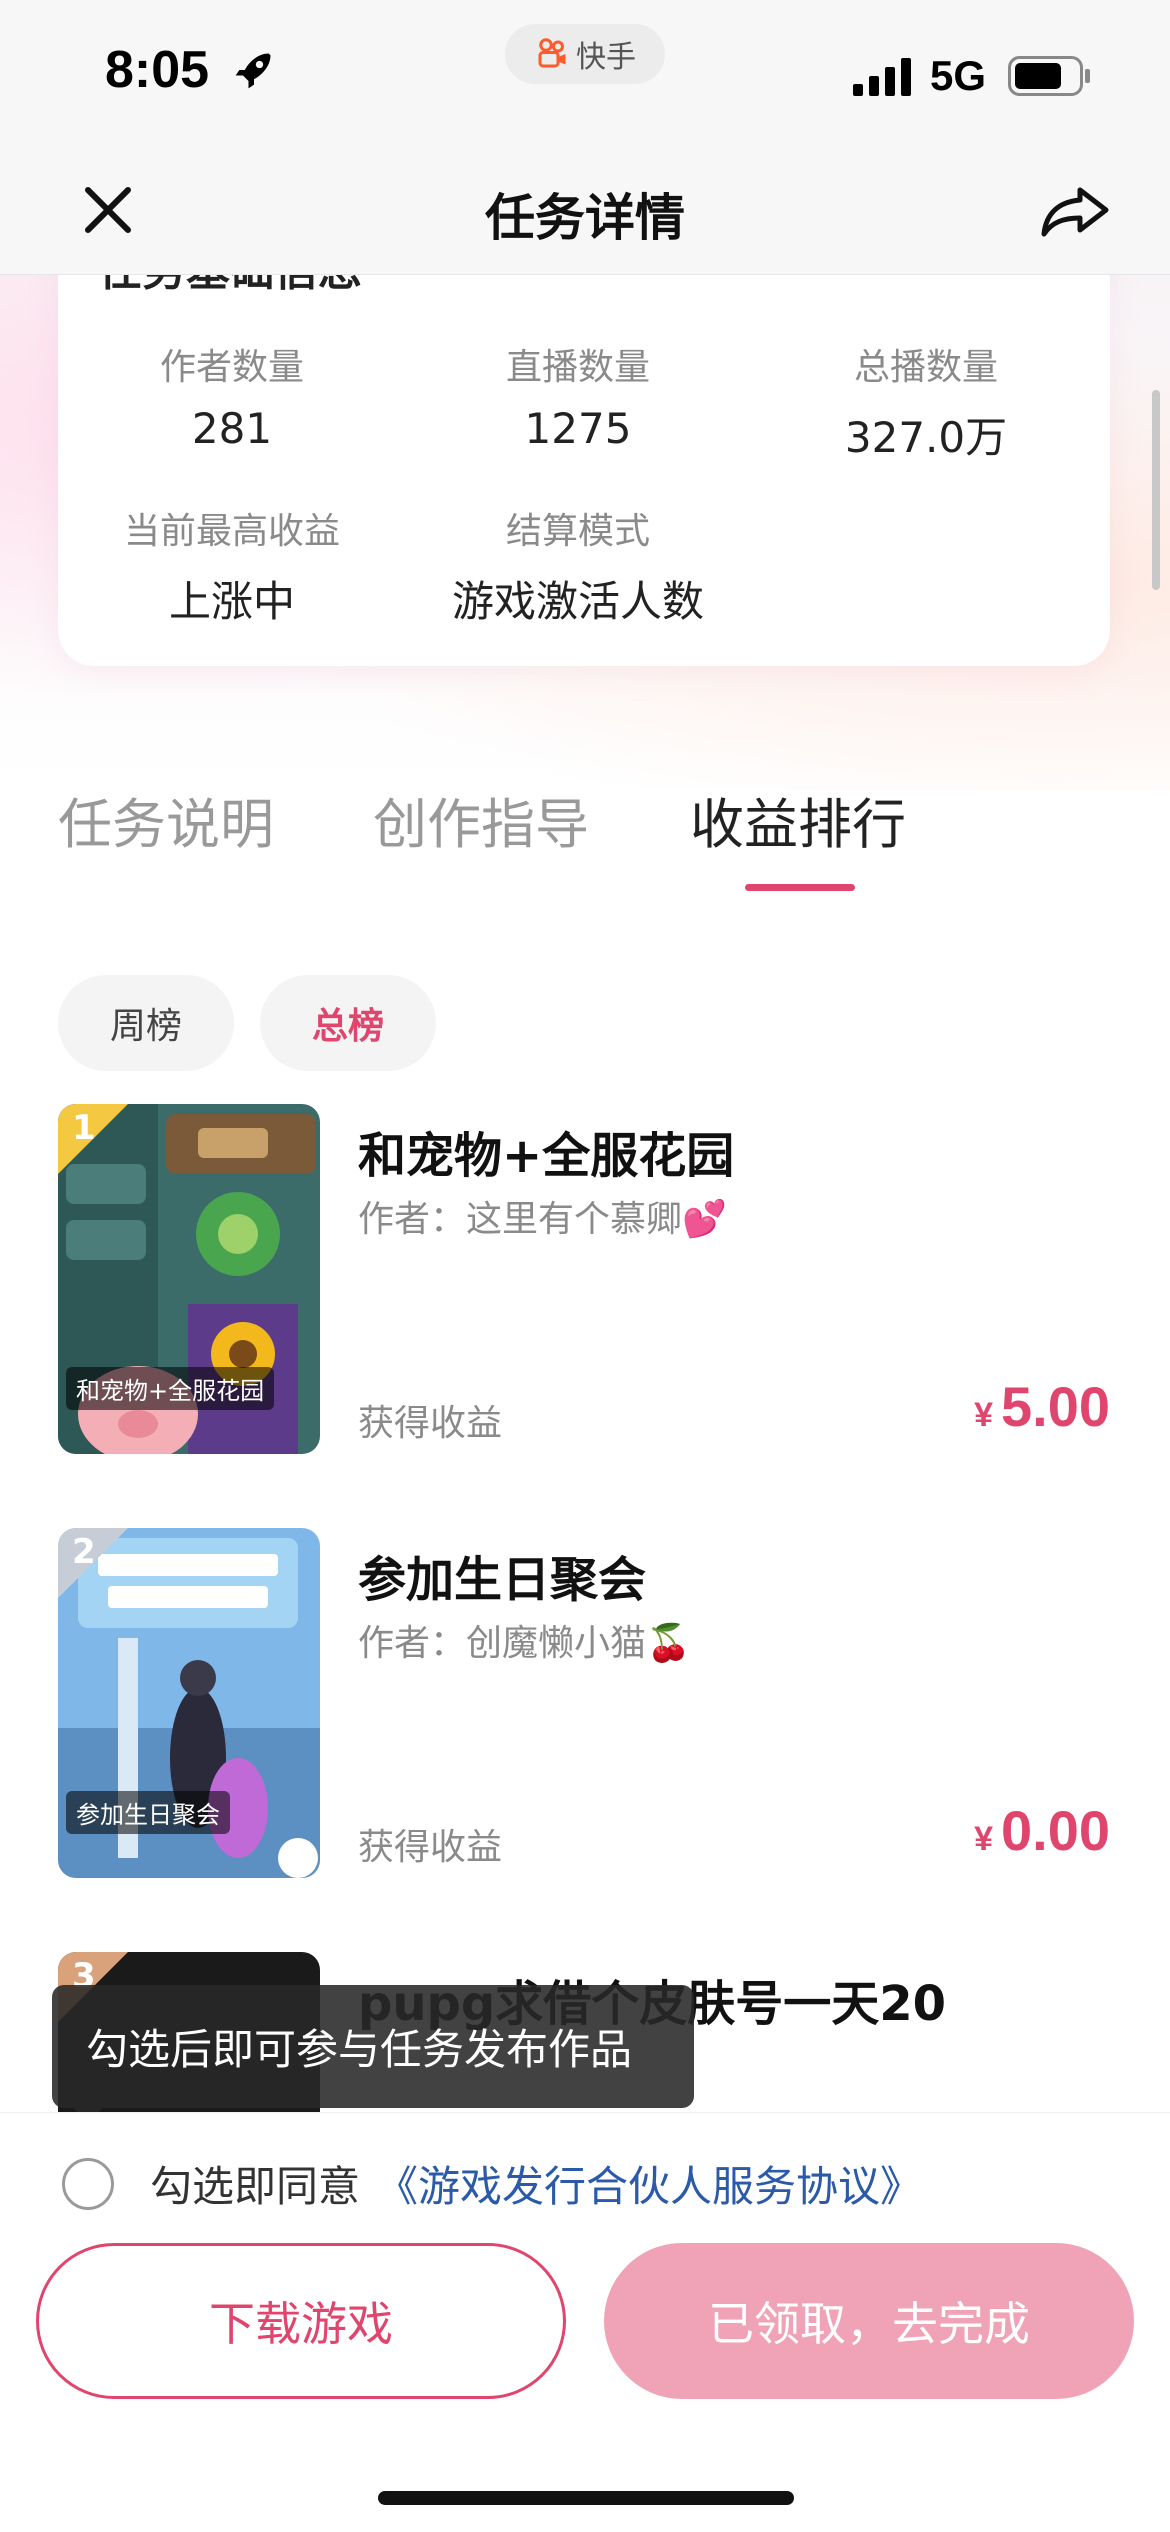  I want to click on rank-number: 2, so click(84, 1552).